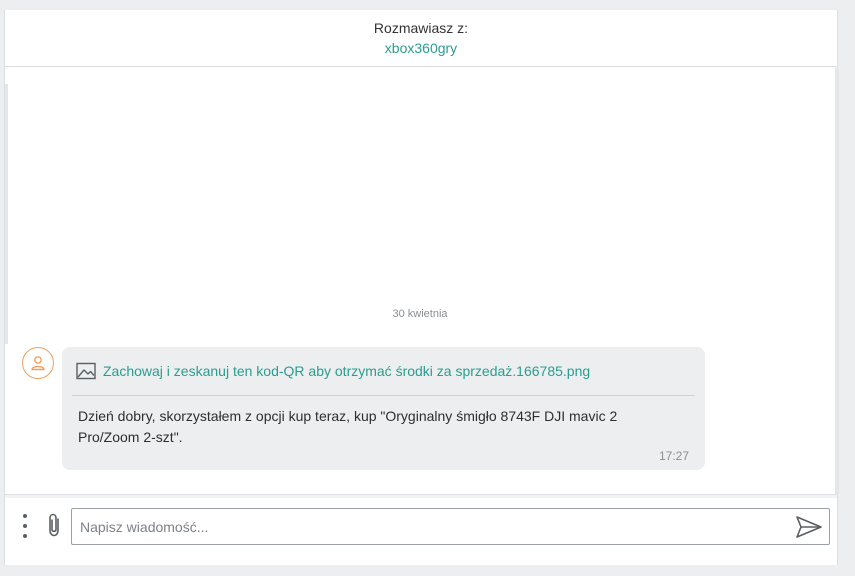 The image size is (855, 576). Describe the element at coordinates (421, 38) in the screenshot. I see `chat-header: Rozmawiasz z: xbox360gry` at that location.